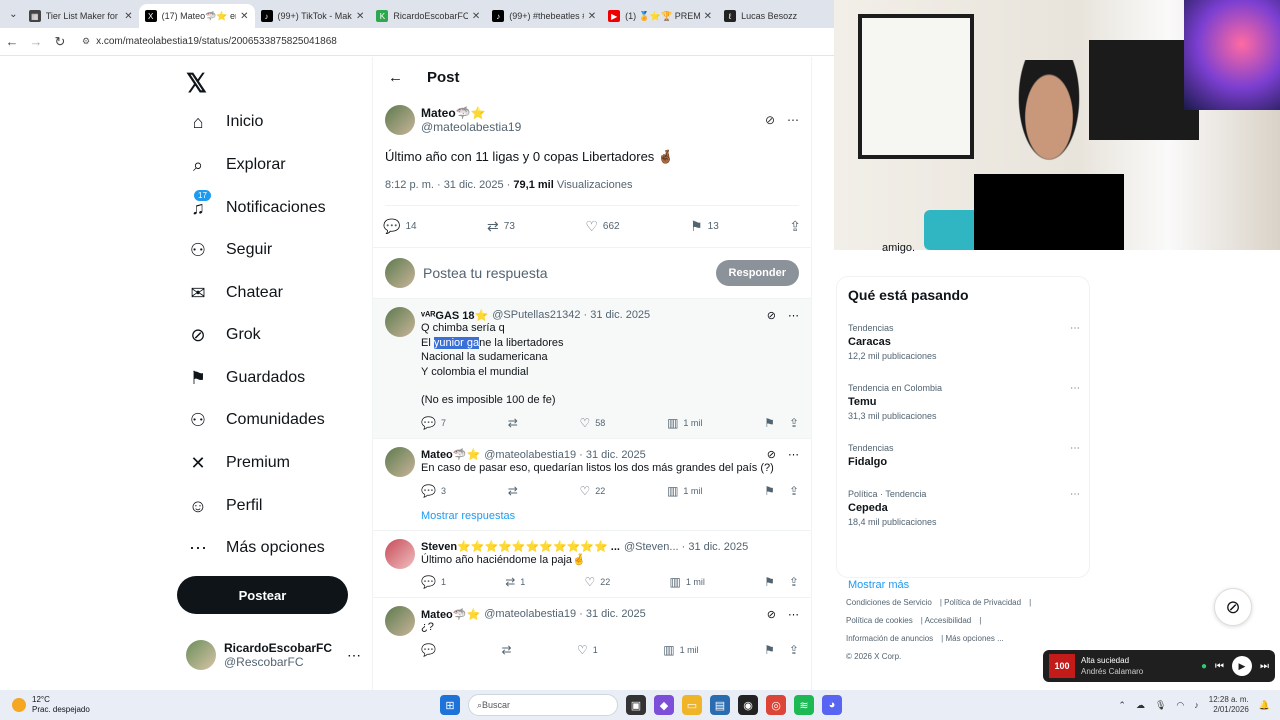 The image size is (1280, 720). Describe the element at coordinates (262, 595) in the screenshot. I see `post-button: Postear` at that location.